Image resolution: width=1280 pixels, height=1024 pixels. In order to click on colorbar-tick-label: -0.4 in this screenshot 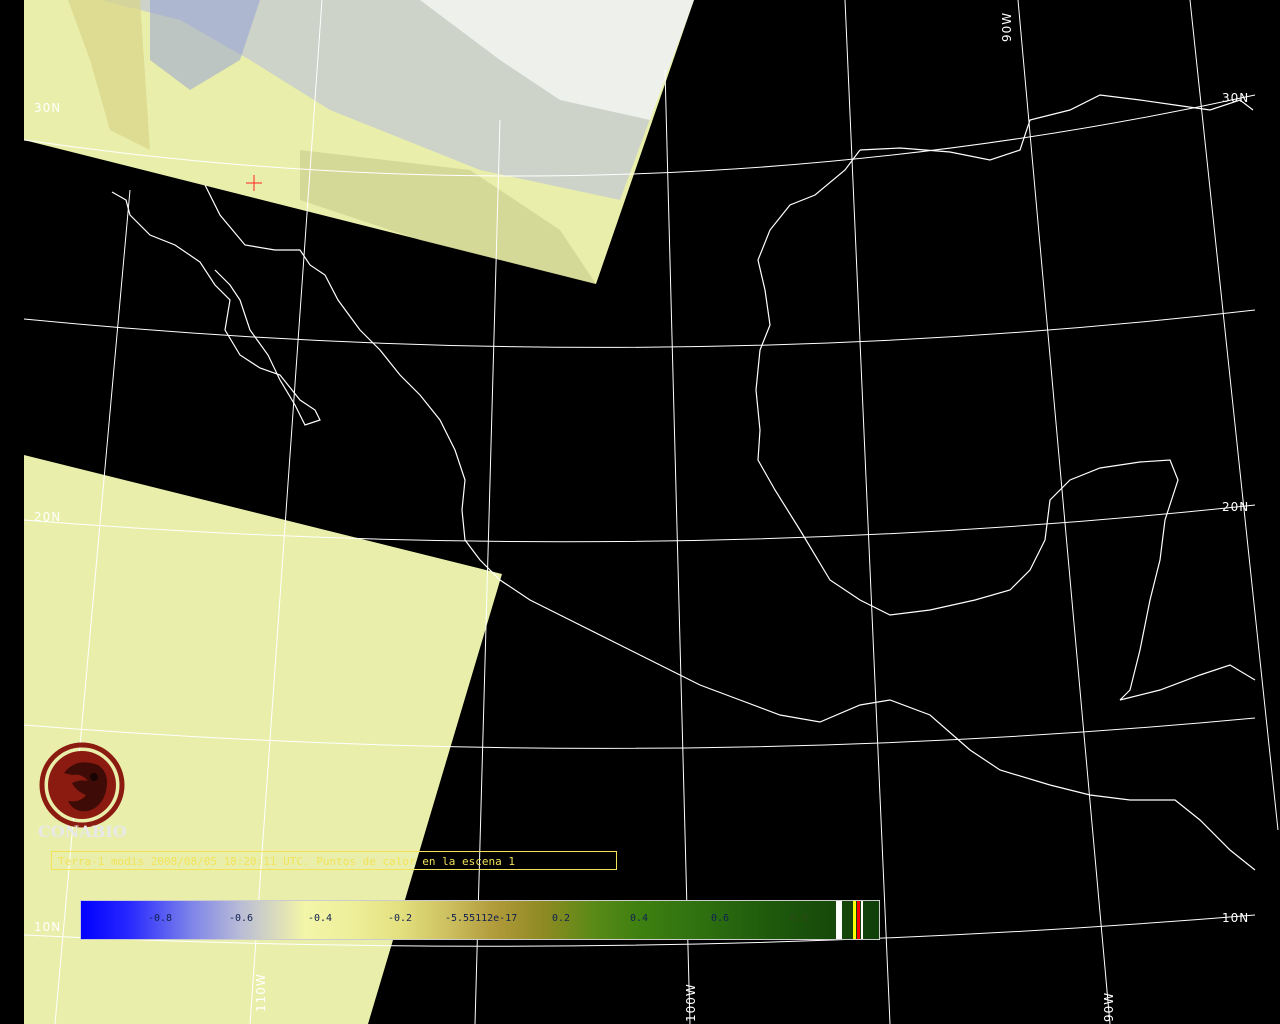, I will do `click(320, 918)`.